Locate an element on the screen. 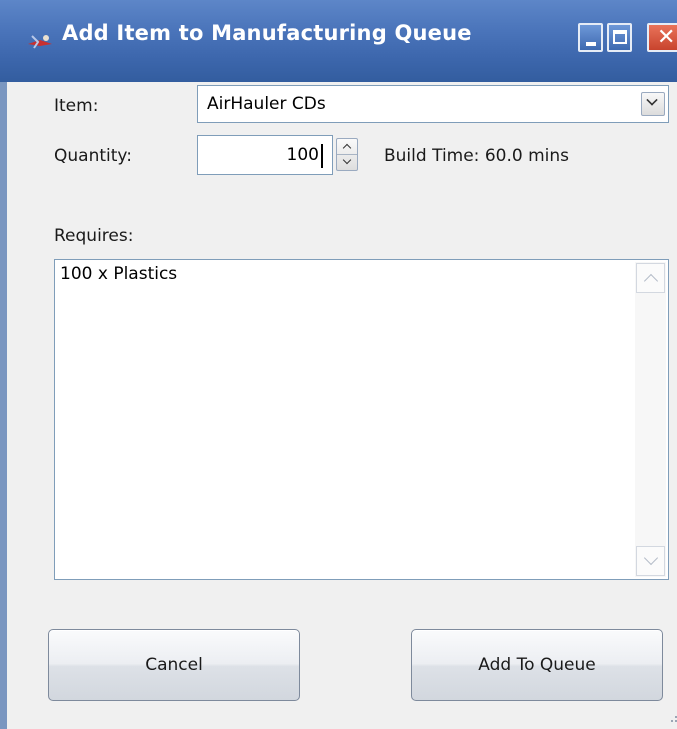 Image resolution: width=677 pixels, height=729 pixels. item-label: Item: is located at coordinates (76, 106).